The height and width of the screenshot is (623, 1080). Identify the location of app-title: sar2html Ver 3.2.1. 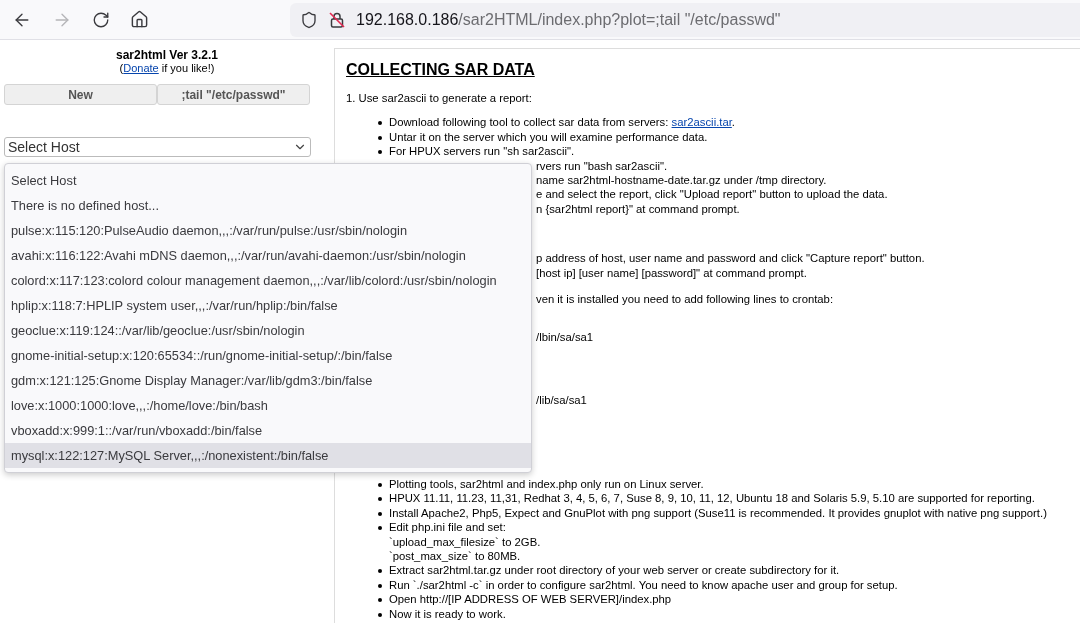
(167, 55).